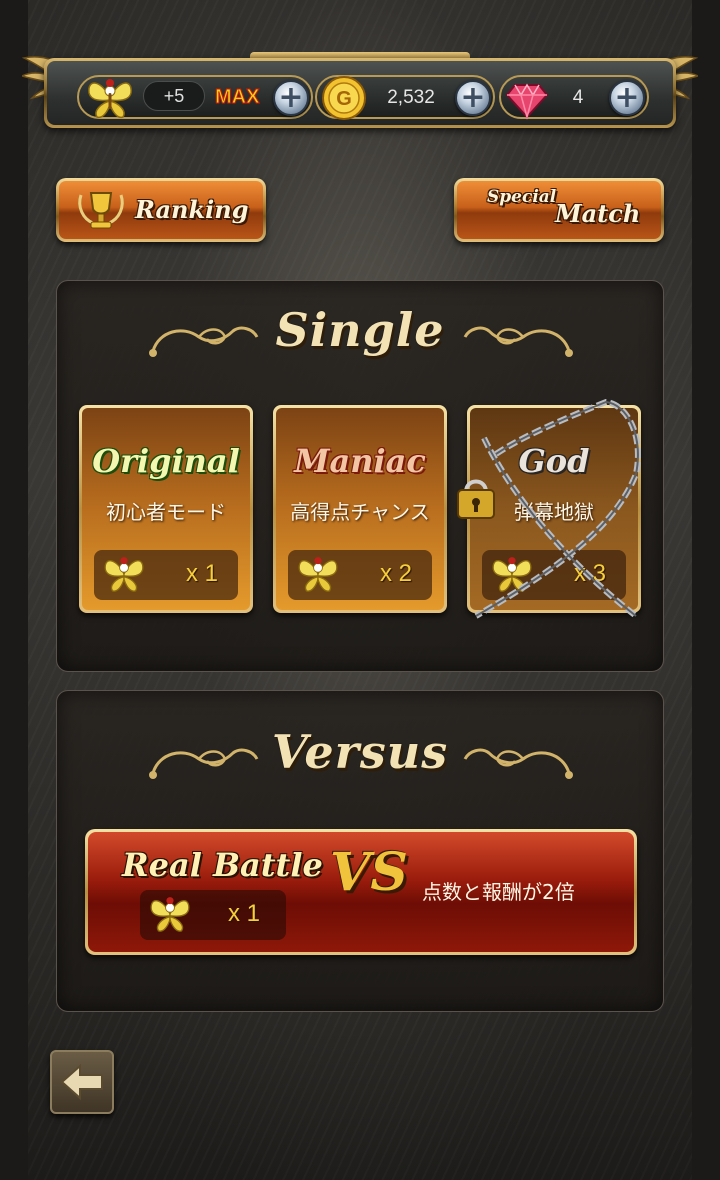 This screenshot has height=1180, width=720. What do you see at coordinates (411, 97) in the screenshot?
I see `gold-amount: 2,532` at bounding box center [411, 97].